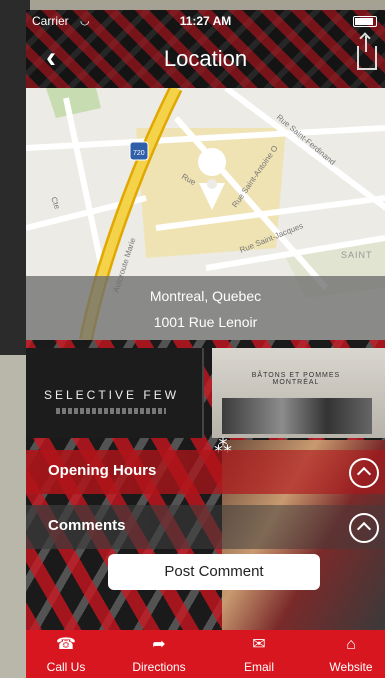 This screenshot has height=678, width=385. What do you see at coordinates (205, 472) in the screenshot?
I see `opening-hours-row: Opening Hours` at bounding box center [205, 472].